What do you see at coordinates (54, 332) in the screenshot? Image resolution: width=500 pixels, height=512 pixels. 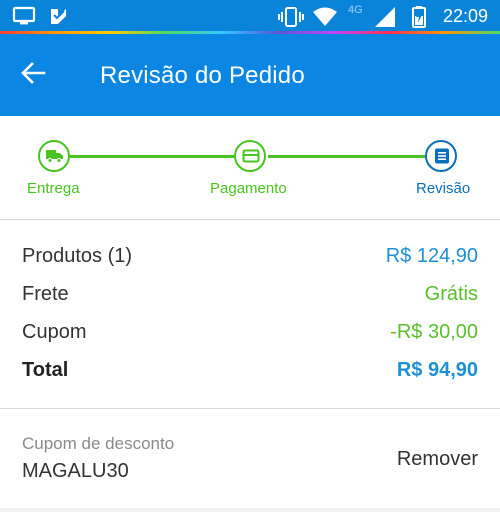 I see `coupon-label: Cupom` at bounding box center [54, 332].